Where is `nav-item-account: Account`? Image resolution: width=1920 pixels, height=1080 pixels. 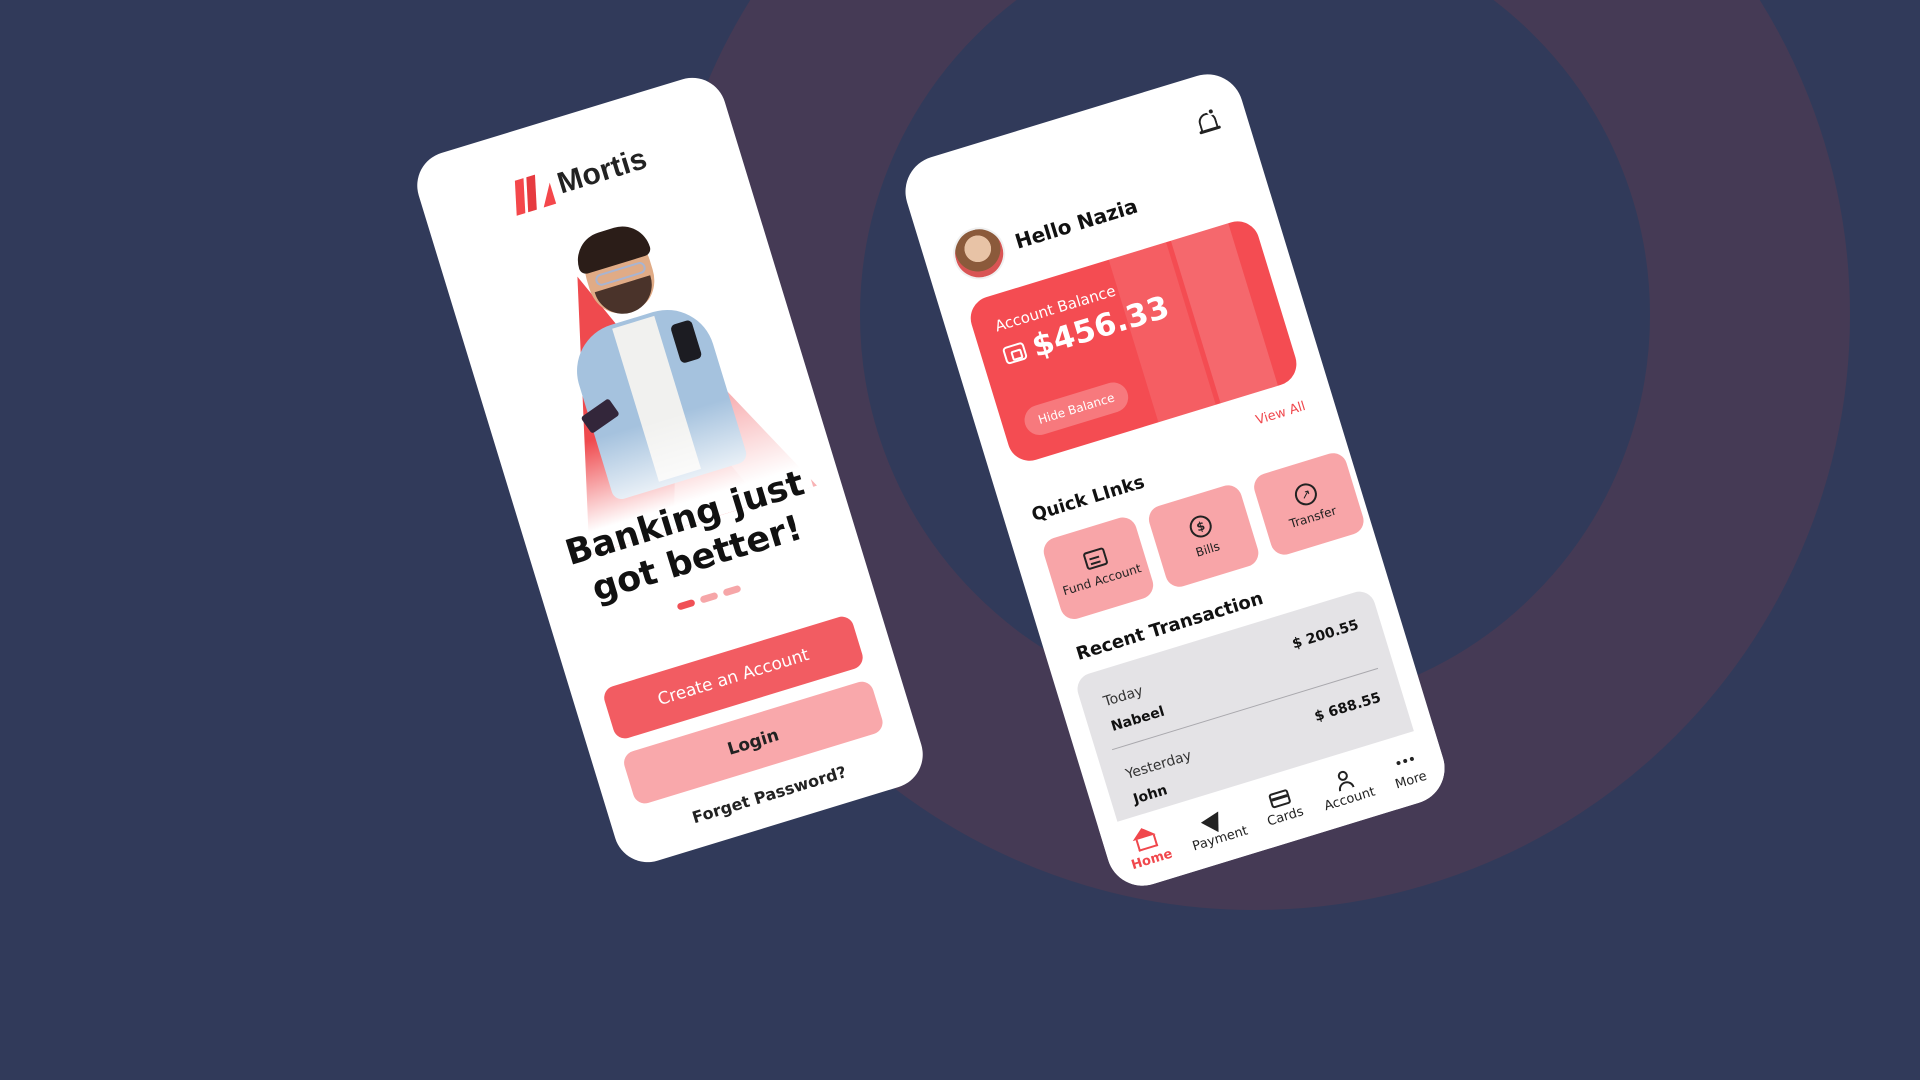
nav-item-account: Account is located at coordinates (1346, 788).